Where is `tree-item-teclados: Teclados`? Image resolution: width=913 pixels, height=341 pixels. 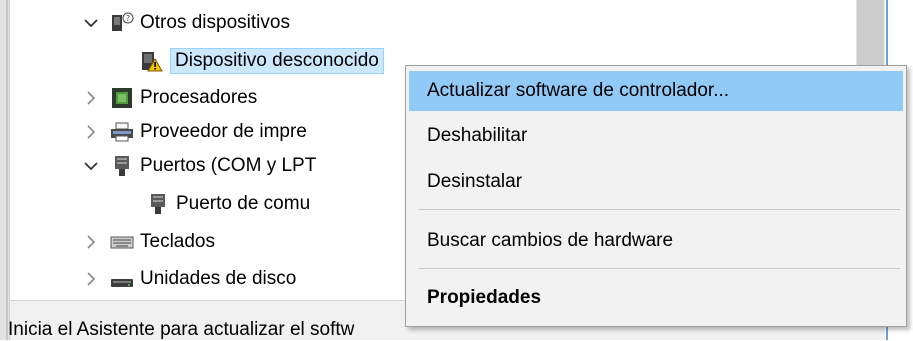
tree-item-teclados: Teclados is located at coordinates (147, 242).